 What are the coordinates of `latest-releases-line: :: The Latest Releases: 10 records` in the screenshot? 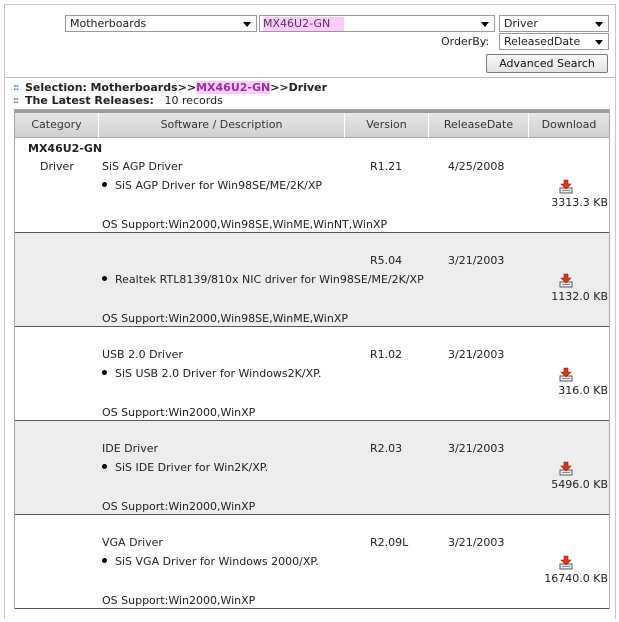 It's located at (118, 101).